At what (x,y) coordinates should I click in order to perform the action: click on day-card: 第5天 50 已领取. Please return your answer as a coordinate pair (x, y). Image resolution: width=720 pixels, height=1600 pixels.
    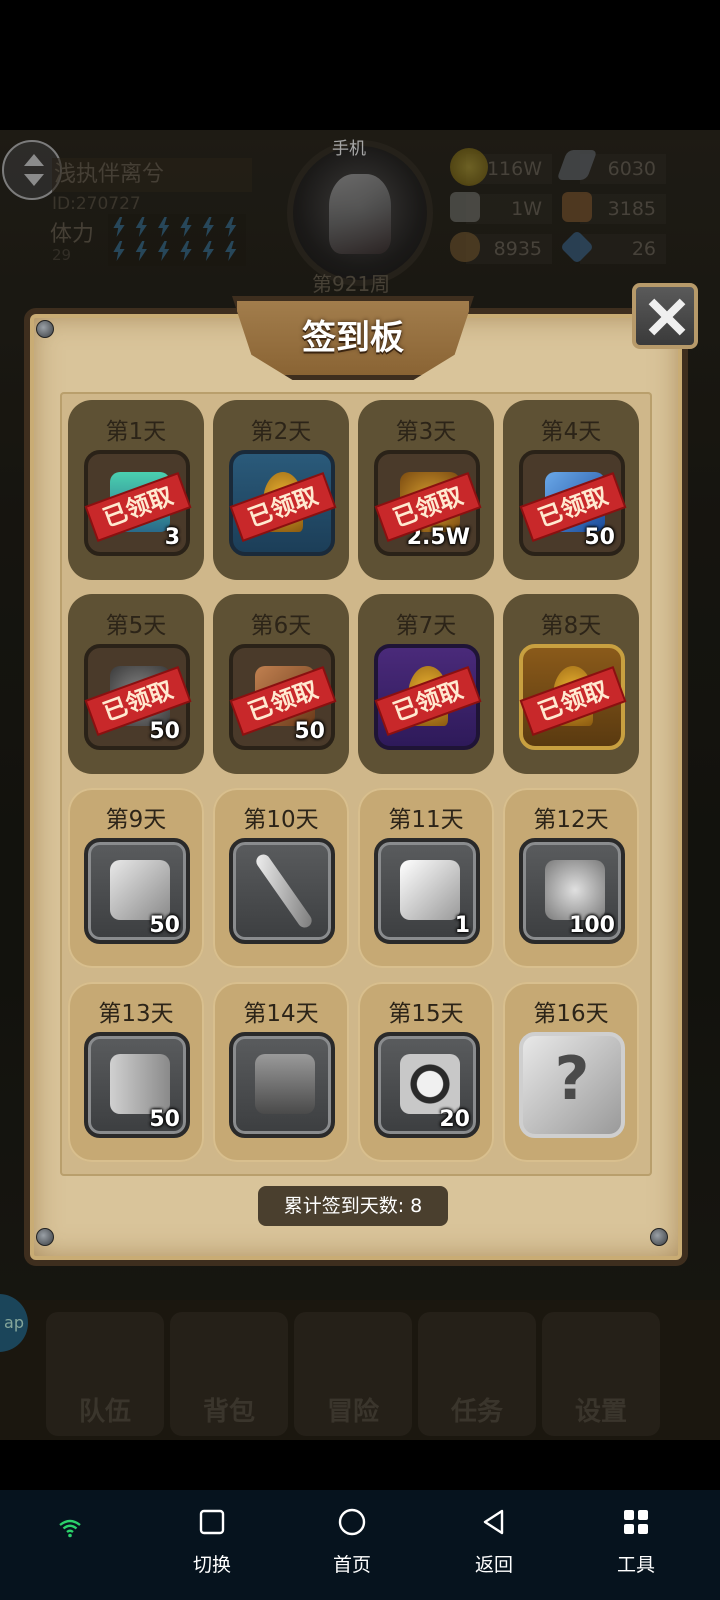
    Looking at the image, I should click on (136, 684).